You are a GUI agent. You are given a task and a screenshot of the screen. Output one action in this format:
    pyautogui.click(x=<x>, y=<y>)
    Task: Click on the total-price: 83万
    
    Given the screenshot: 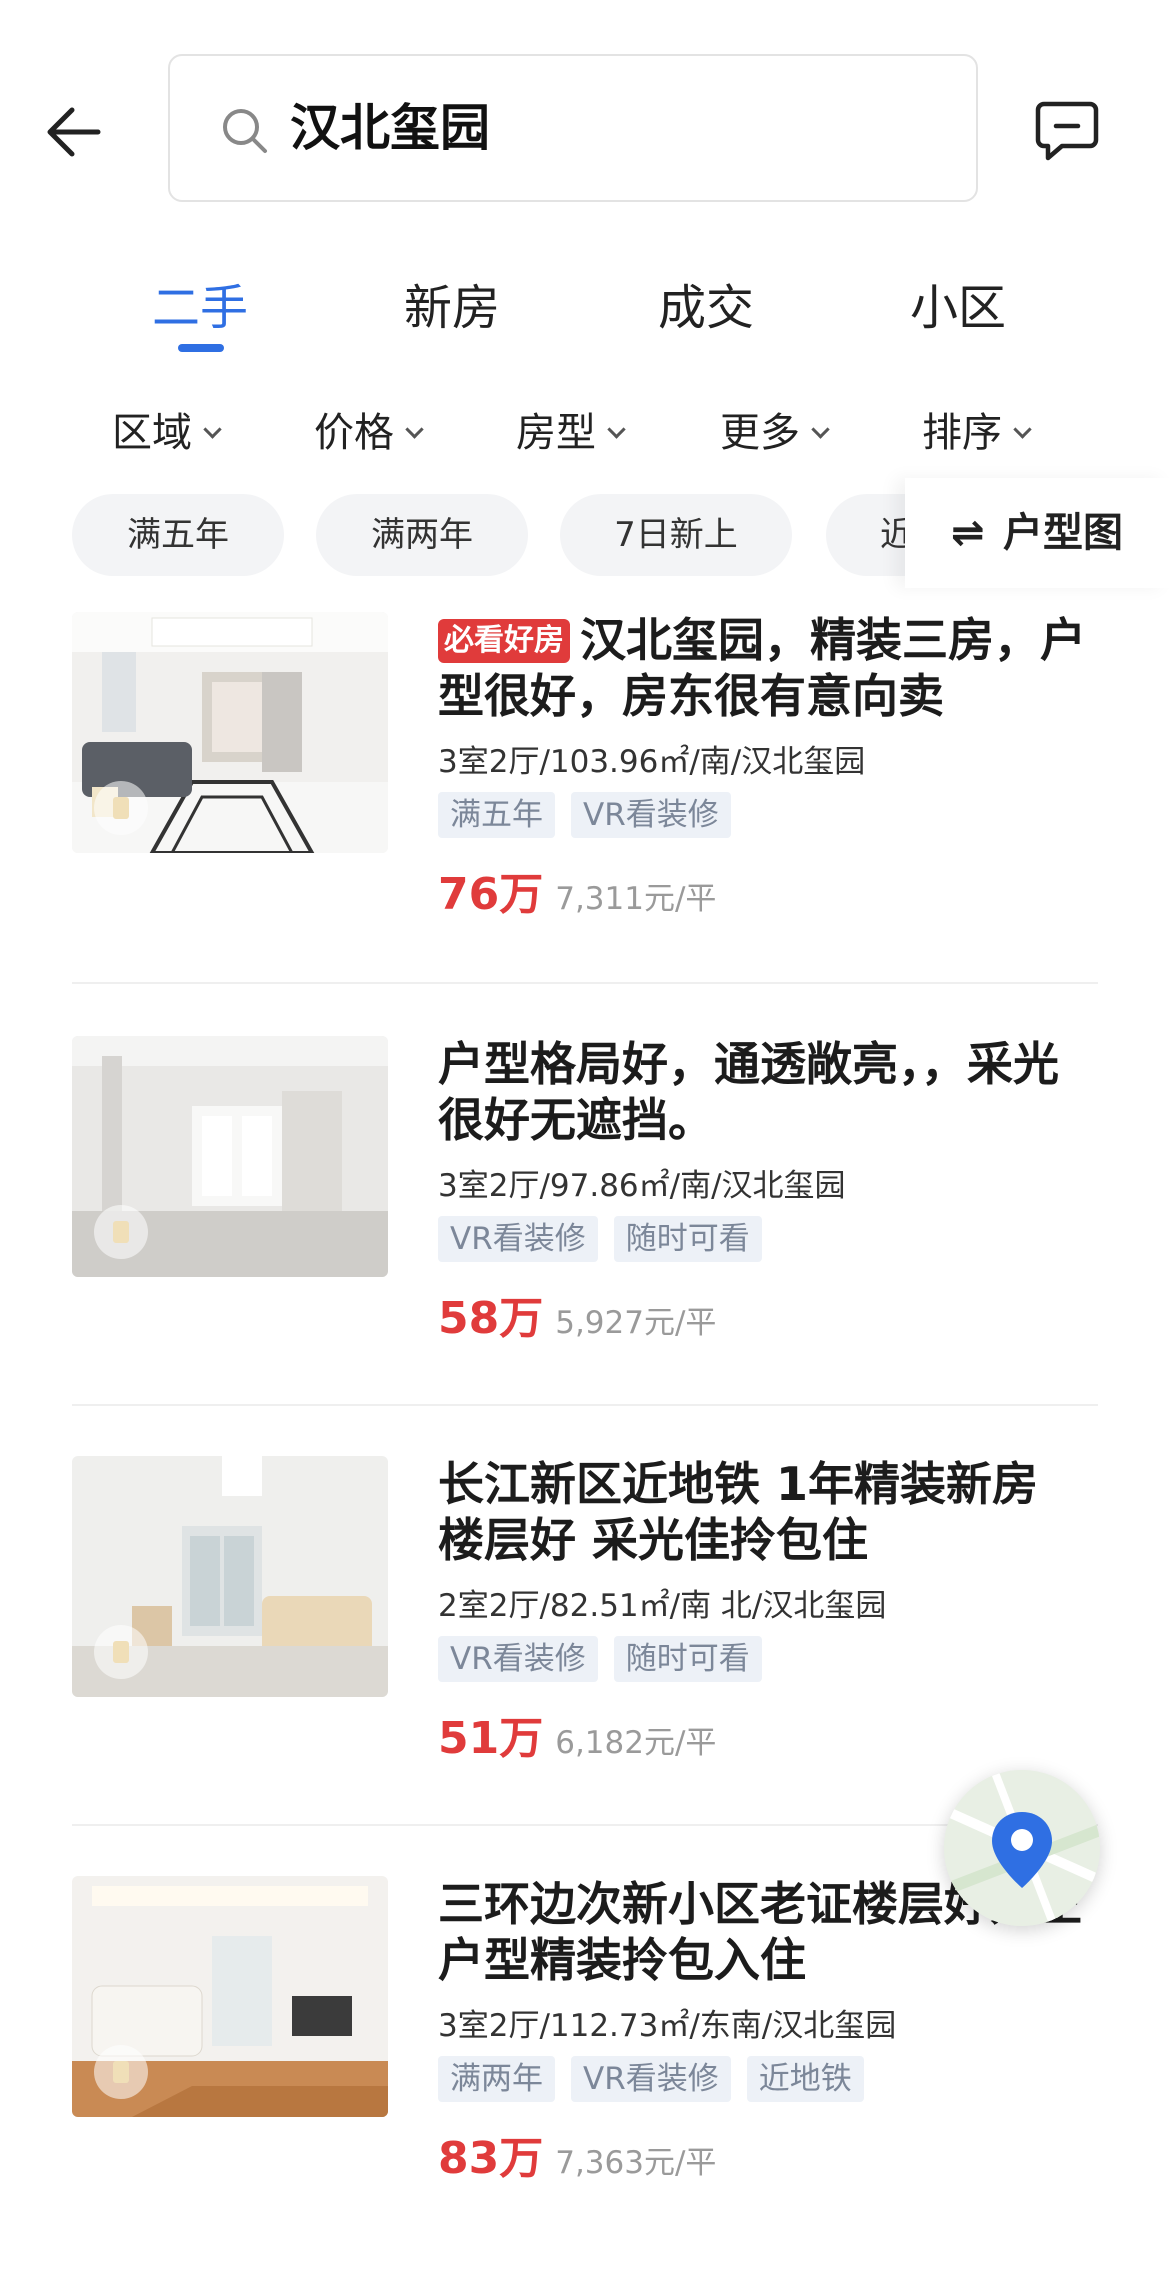 What is the action you would take?
    pyautogui.click(x=491, y=2158)
    